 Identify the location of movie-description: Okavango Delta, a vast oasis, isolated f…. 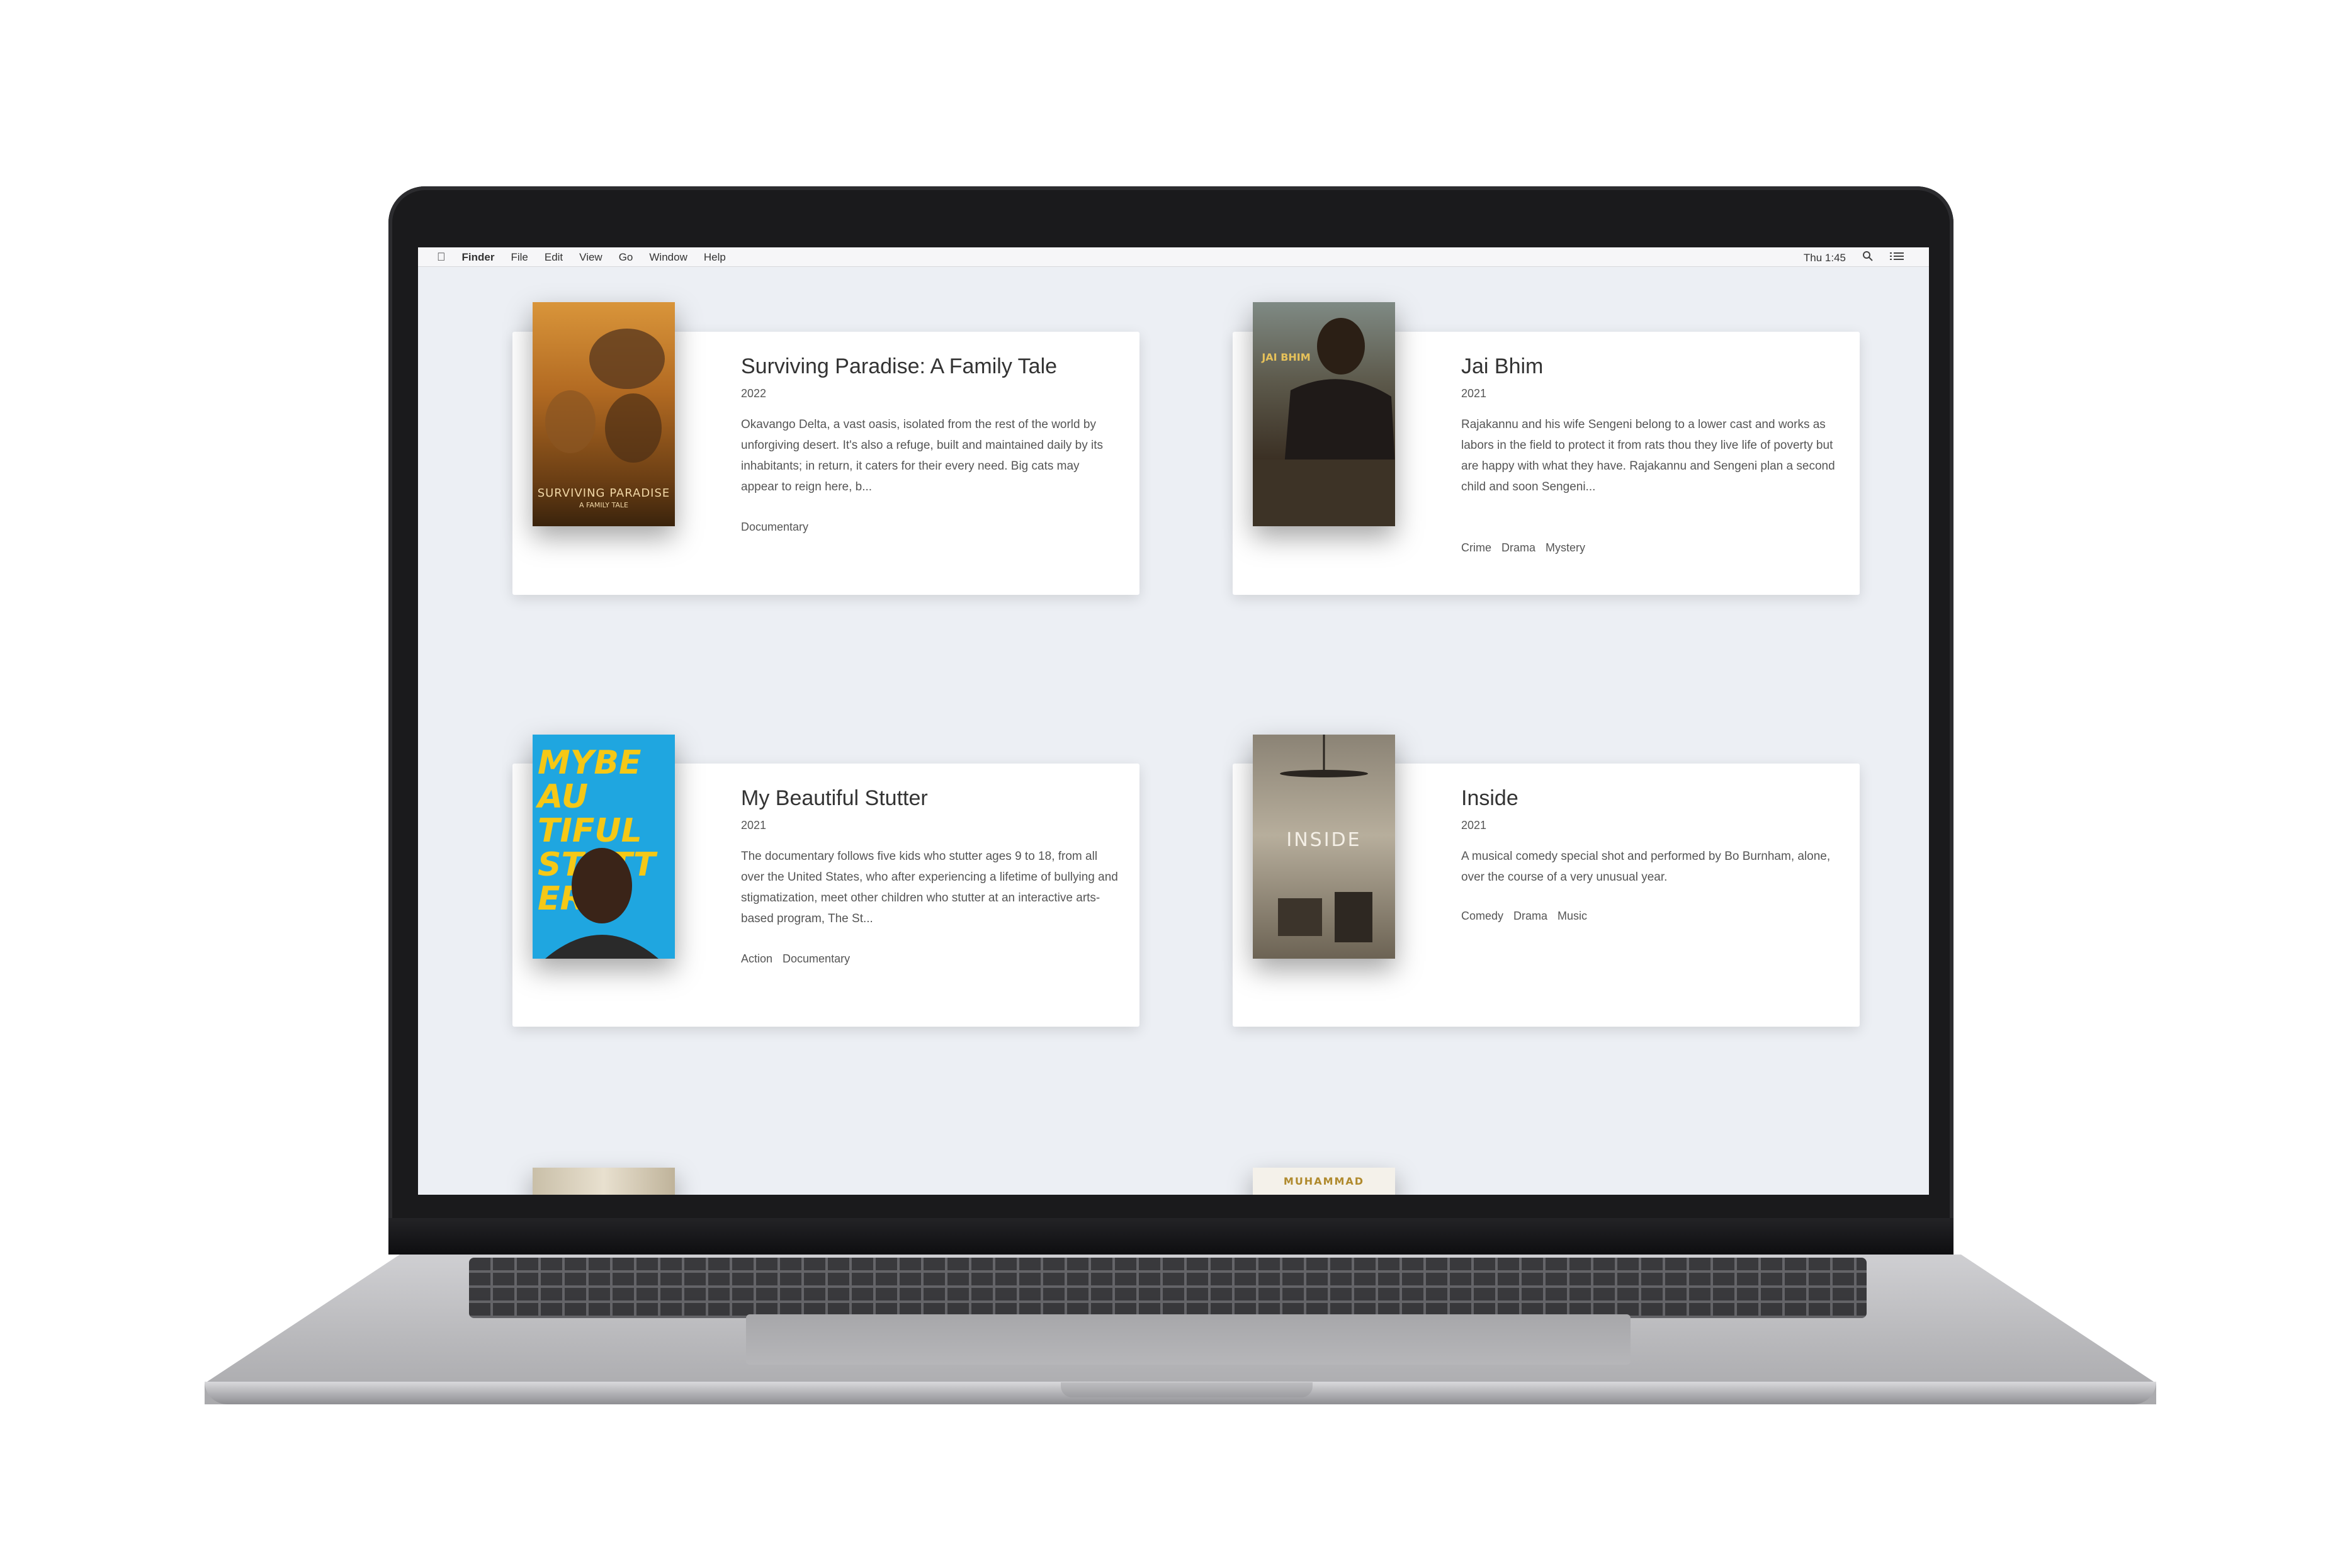
(922, 456).